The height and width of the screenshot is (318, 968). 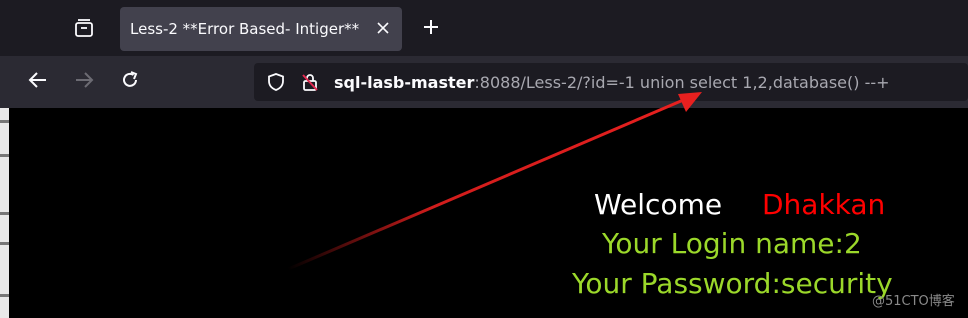 I want to click on user-name: Dhakkan, so click(x=824, y=204).